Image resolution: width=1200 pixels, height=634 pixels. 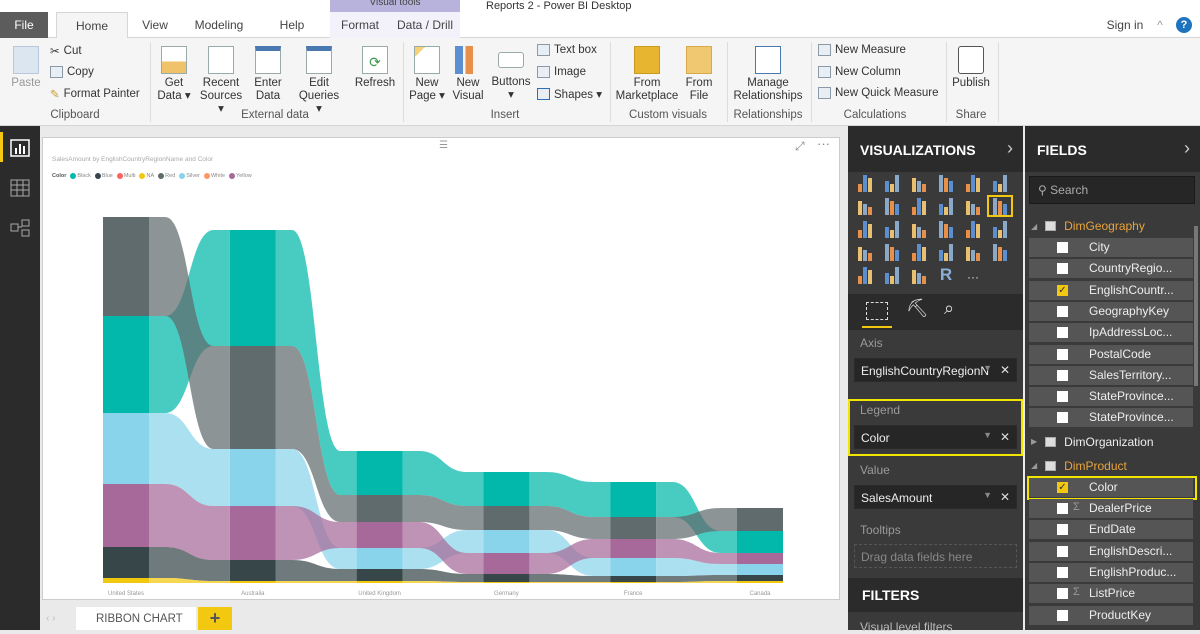 What do you see at coordinates (865, 275) in the screenshot?
I see `slicer-visual-icon` at bounding box center [865, 275].